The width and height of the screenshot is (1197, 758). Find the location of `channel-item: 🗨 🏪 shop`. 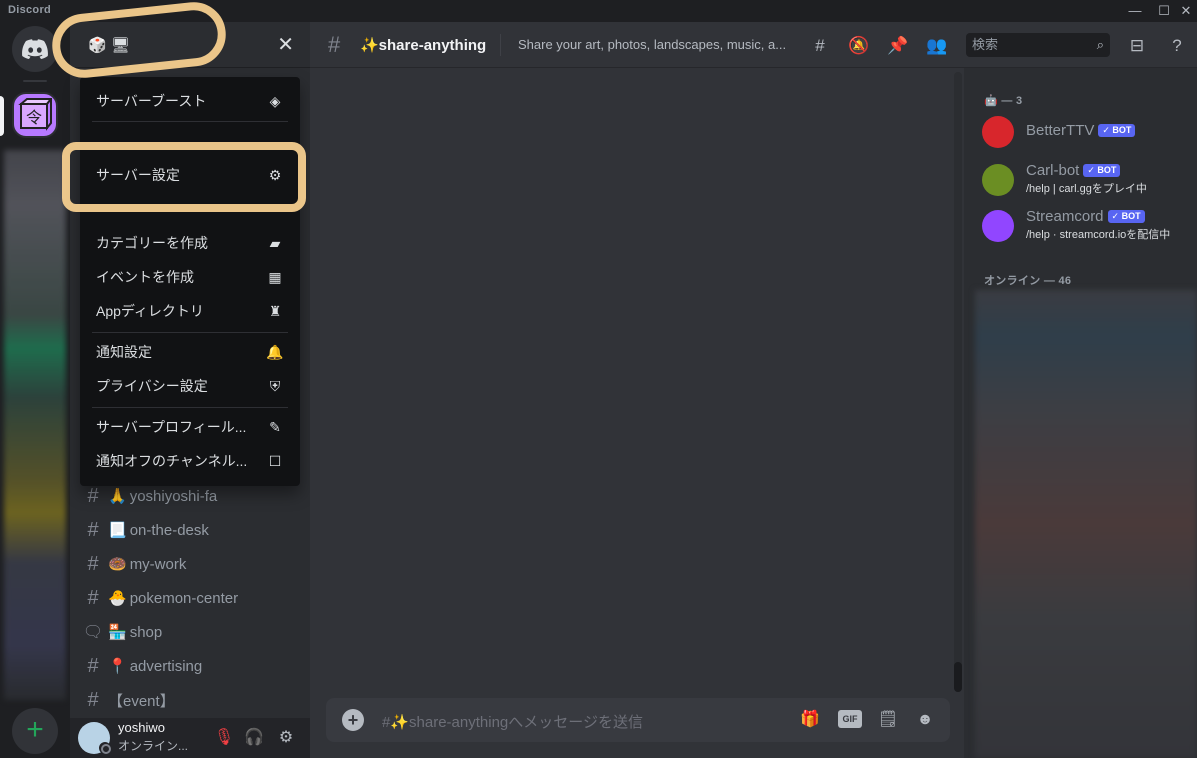

channel-item: 🗨 🏪 shop is located at coordinates (190, 632).